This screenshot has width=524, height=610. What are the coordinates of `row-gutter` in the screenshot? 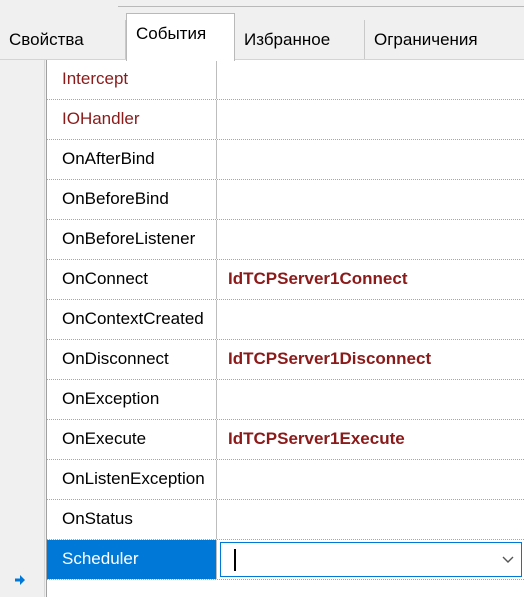 It's located at (23, 328).